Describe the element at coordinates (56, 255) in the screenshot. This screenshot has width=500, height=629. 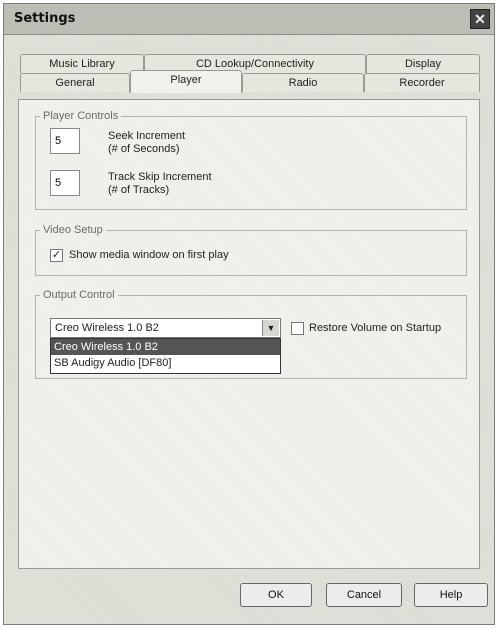
I see `show-media-window-checkbox: ✓` at that location.